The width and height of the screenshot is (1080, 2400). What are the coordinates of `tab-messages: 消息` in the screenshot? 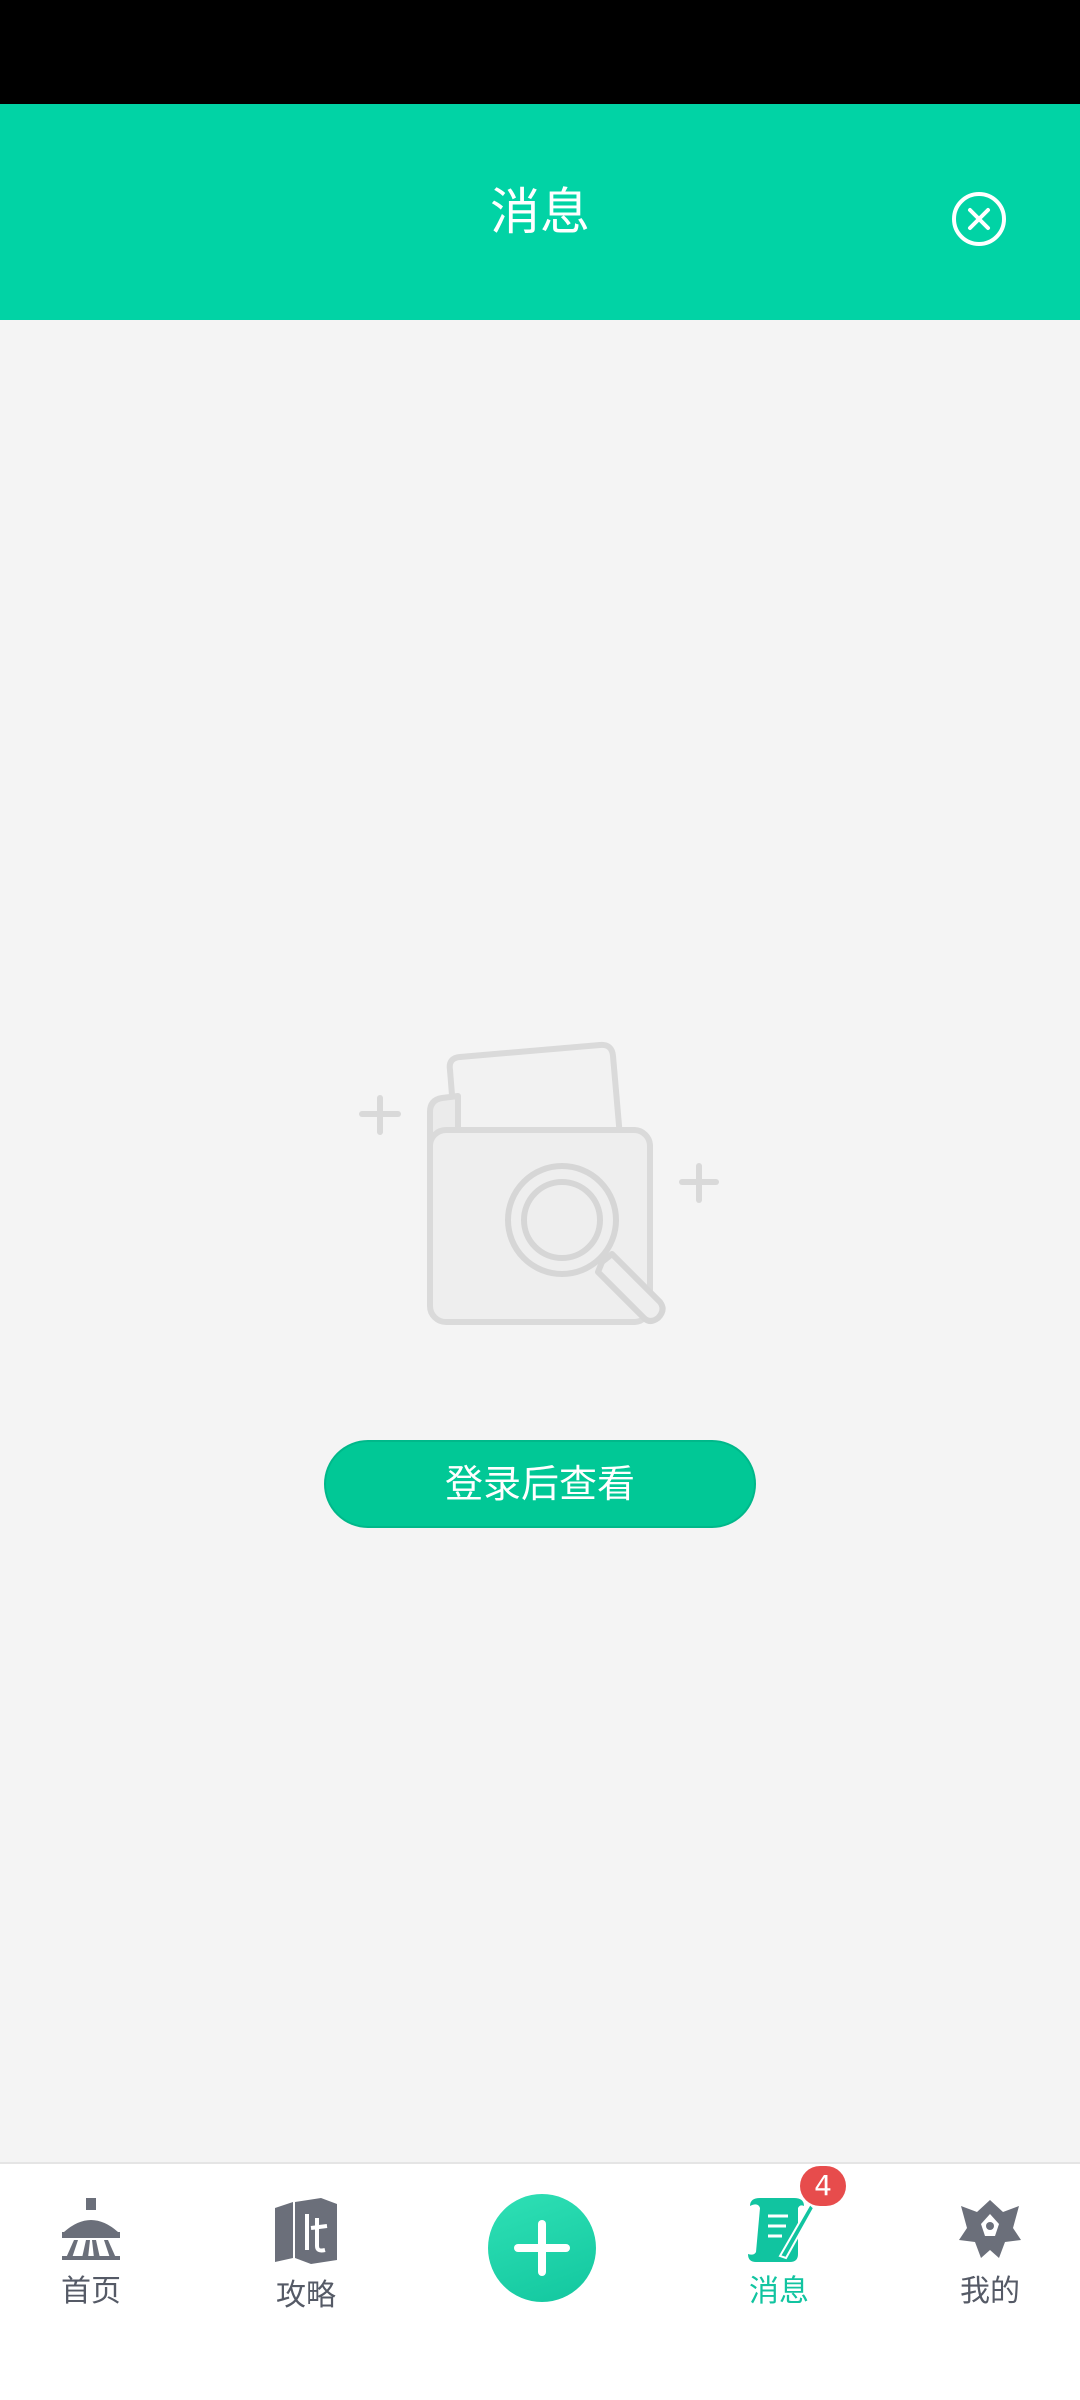 It's located at (779, 2259).